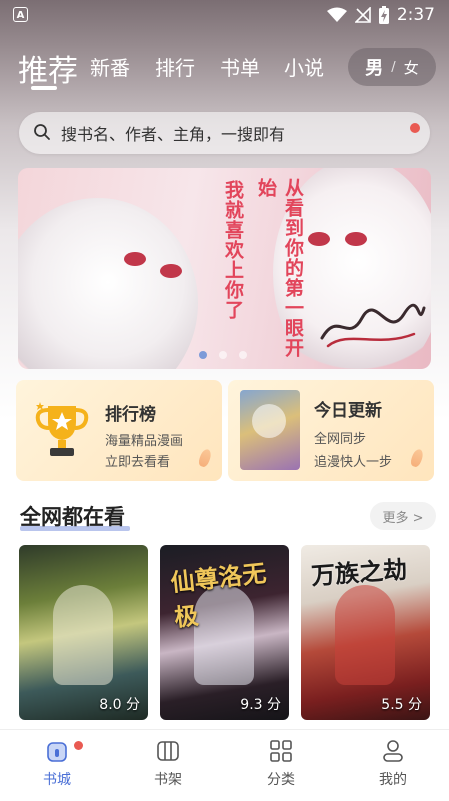 Image resolution: width=449 pixels, height=801 pixels. What do you see at coordinates (168, 751) in the screenshot?
I see `bookshelf-icon` at bounding box center [168, 751].